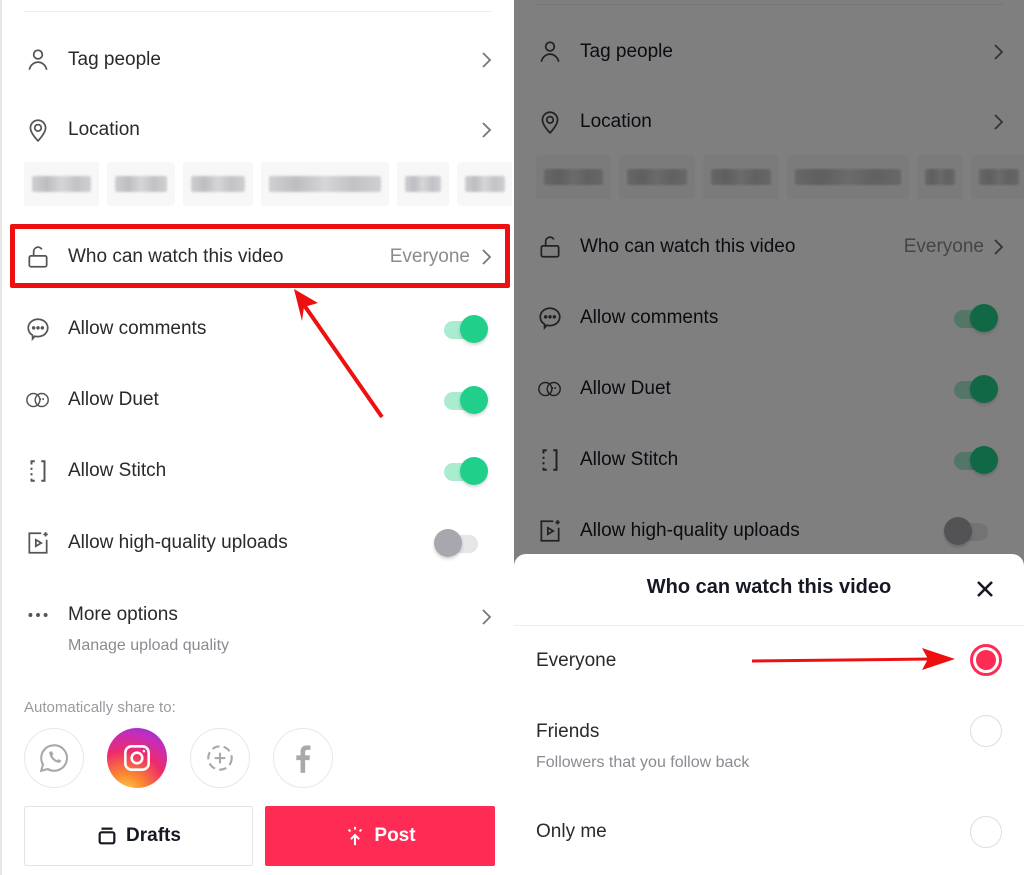  I want to click on post-button: Post, so click(380, 836).